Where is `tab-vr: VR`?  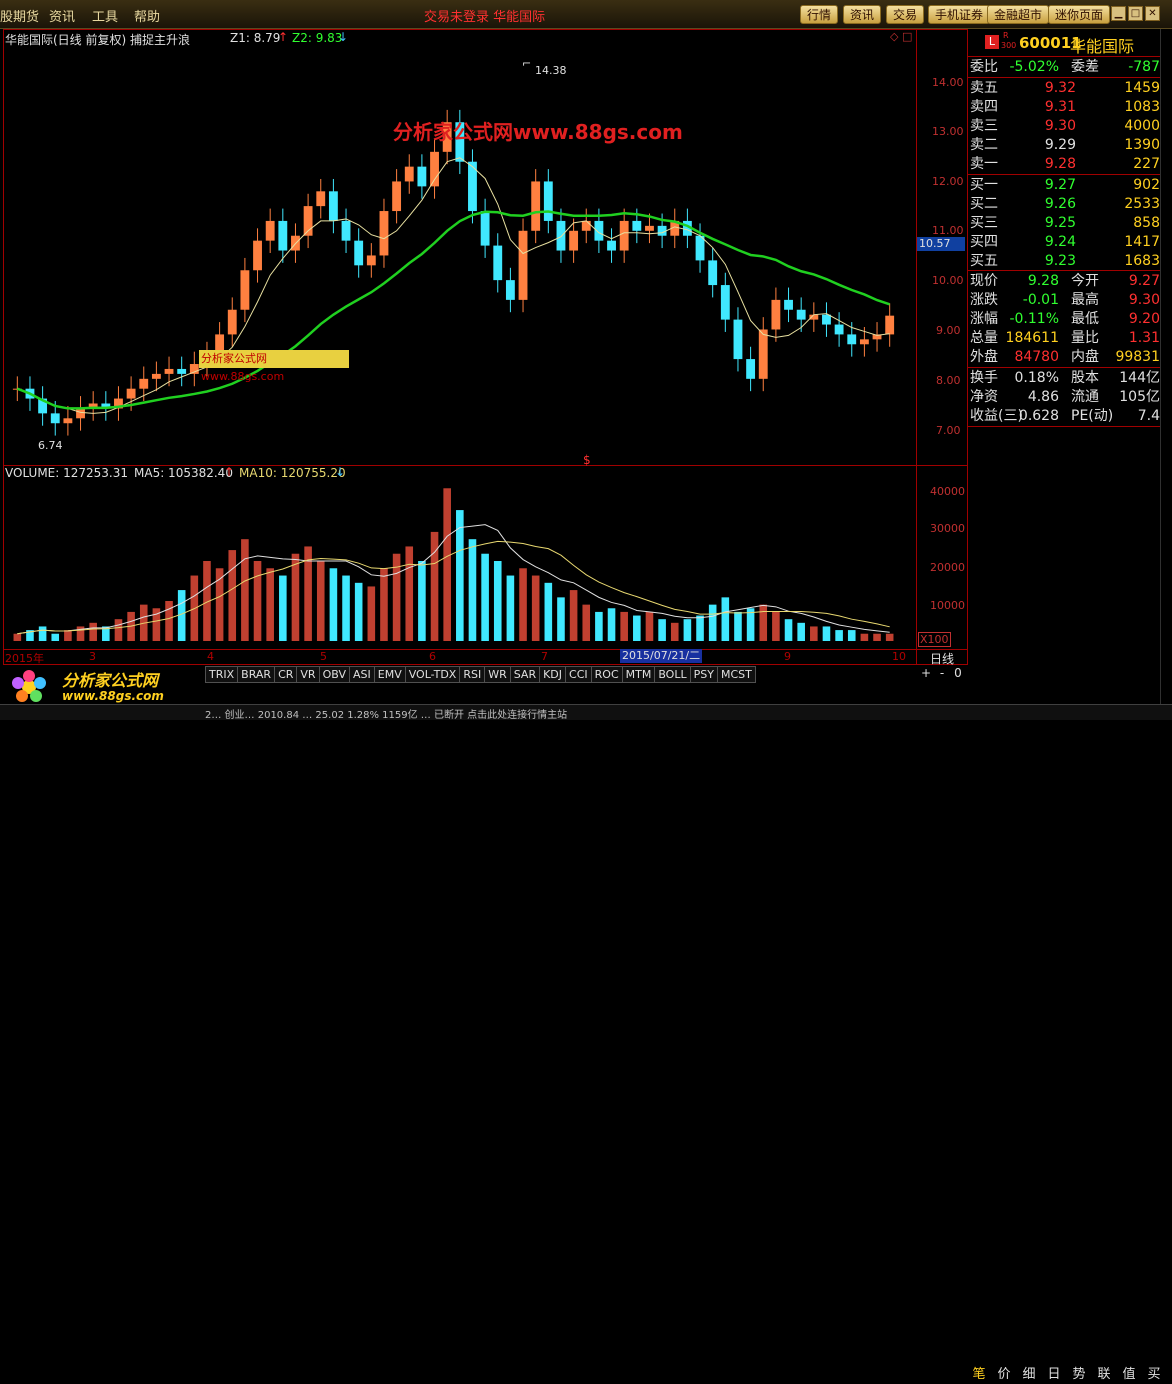 tab-vr: VR is located at coordinates (308, 674).